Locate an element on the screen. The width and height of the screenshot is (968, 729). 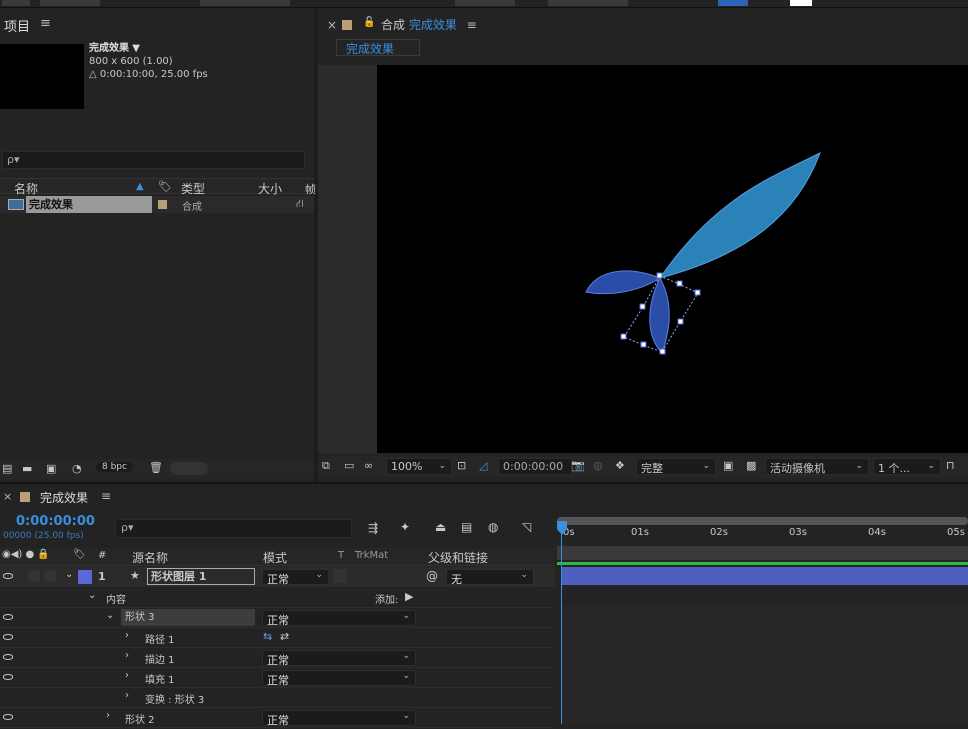
graph-editor-icon: ◹ is located at coordinates (526, 527).